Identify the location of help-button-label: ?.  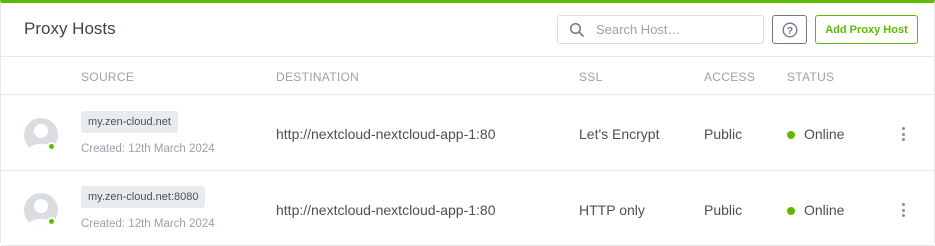
(789, 30).